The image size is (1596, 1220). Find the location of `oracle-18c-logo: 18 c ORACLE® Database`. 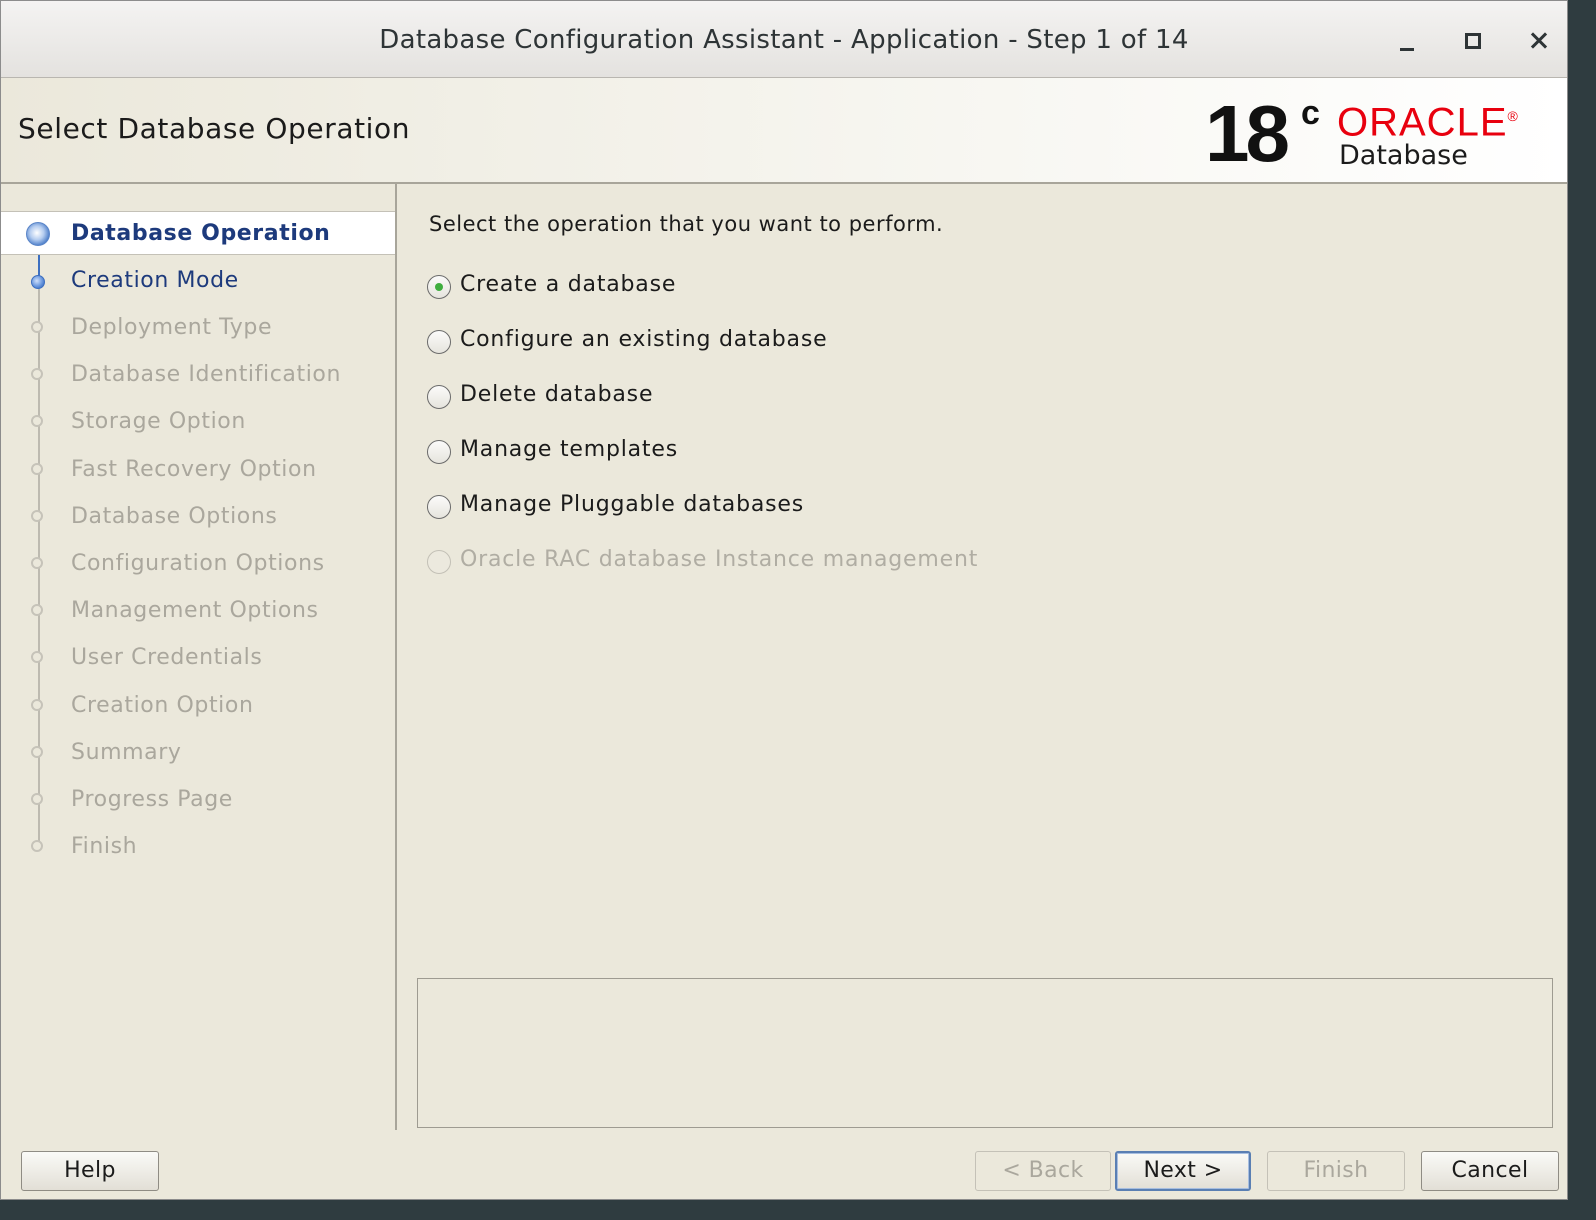

oracle-18c-logo: 18 c ORACLE® Database is located at coordinates (1385, 134).